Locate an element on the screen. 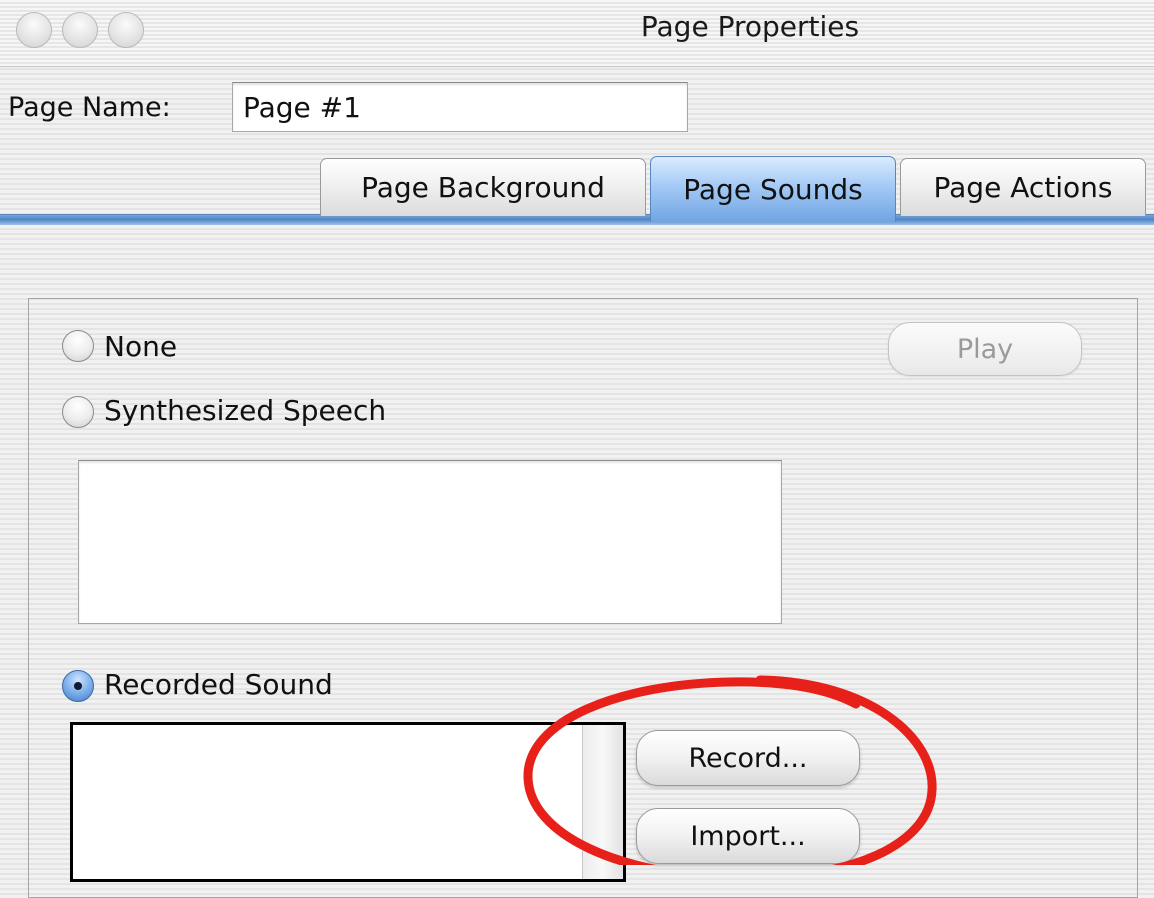 This screenshot has height=898, width=1154. recorded-sound-list is located at coordinates (348, 802).